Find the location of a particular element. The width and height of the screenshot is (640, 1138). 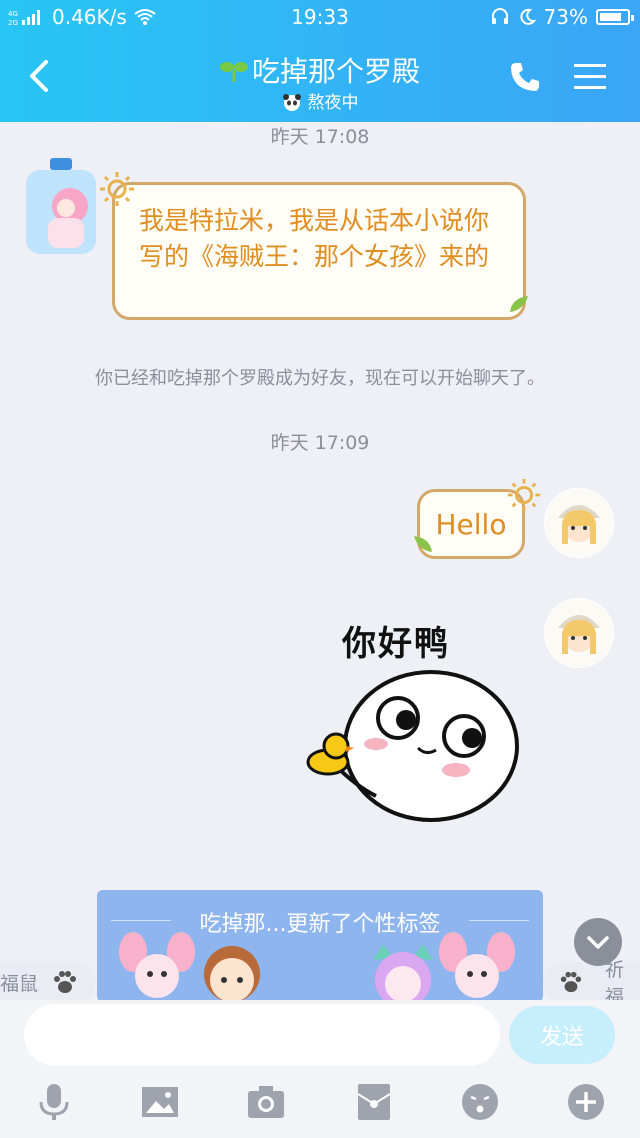

menu-icon is located at coordinates (590, 76).